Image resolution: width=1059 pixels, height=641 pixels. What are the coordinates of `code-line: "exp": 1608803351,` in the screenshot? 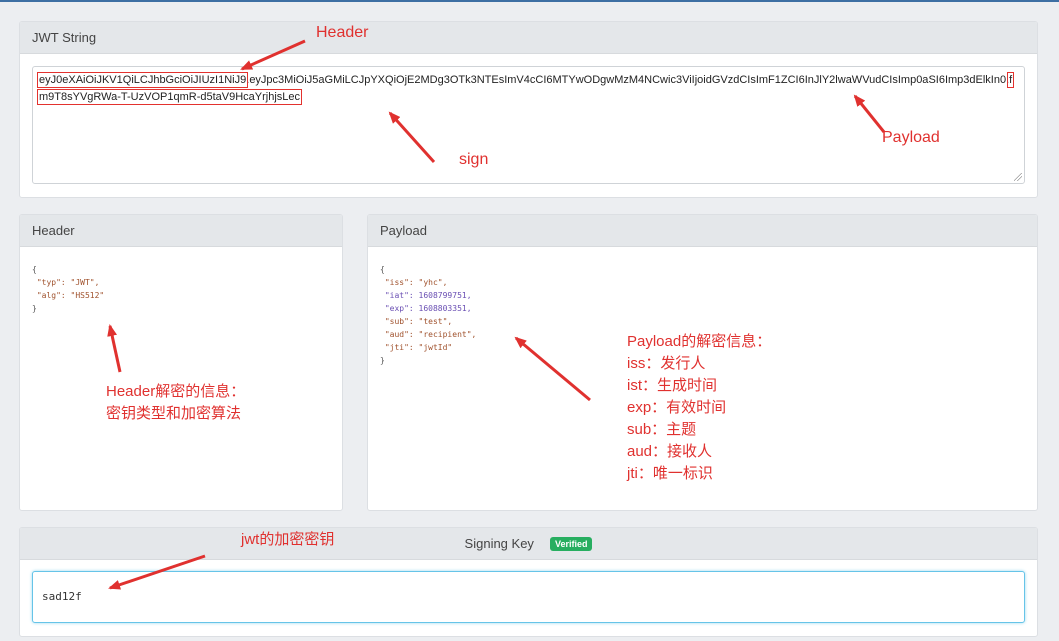 It's located at (426, 308).